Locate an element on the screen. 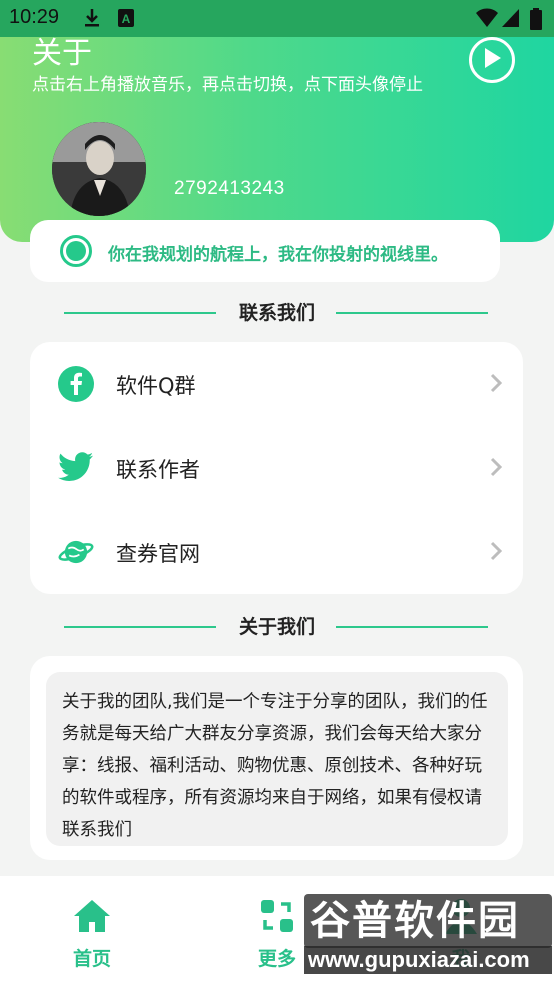  watermark-url: www.gupuxiazai.com is located at coordinates (428, 960).